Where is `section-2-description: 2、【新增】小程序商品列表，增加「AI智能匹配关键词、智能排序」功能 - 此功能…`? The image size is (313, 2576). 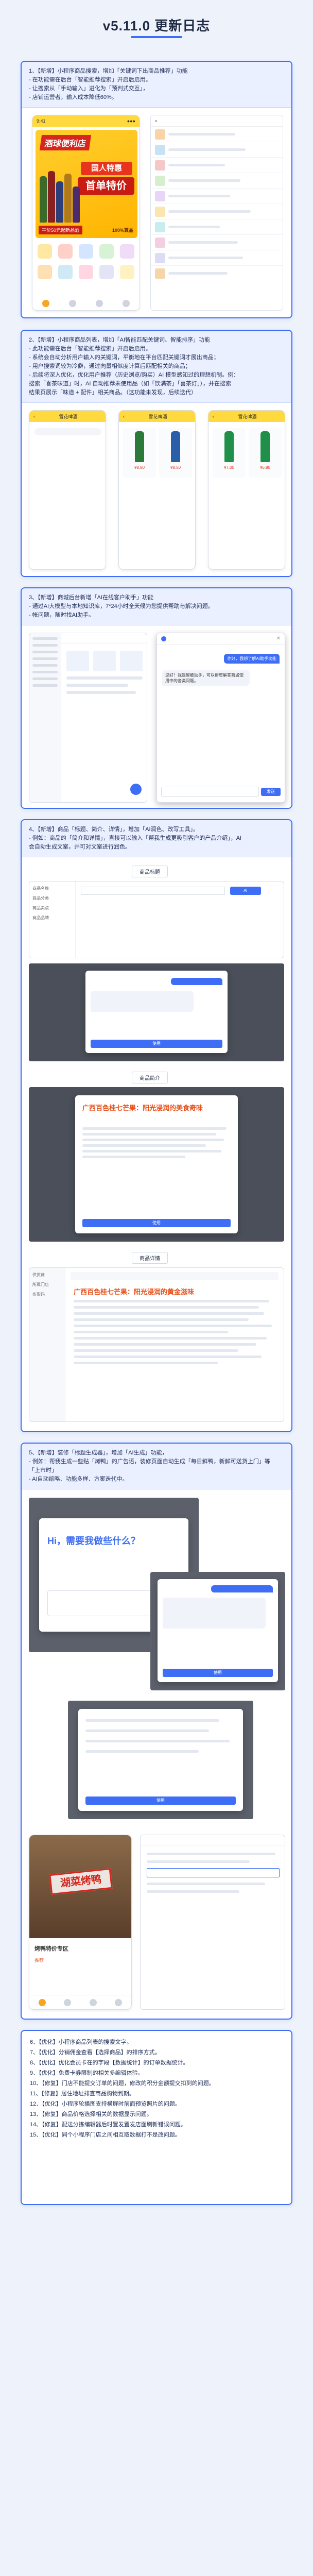
section-2-description: 2、【新增】小程序商品列表，增加「AI智能匹配关键词、智能排序」功能 - 此功能… is located at coordinates (156, 367).